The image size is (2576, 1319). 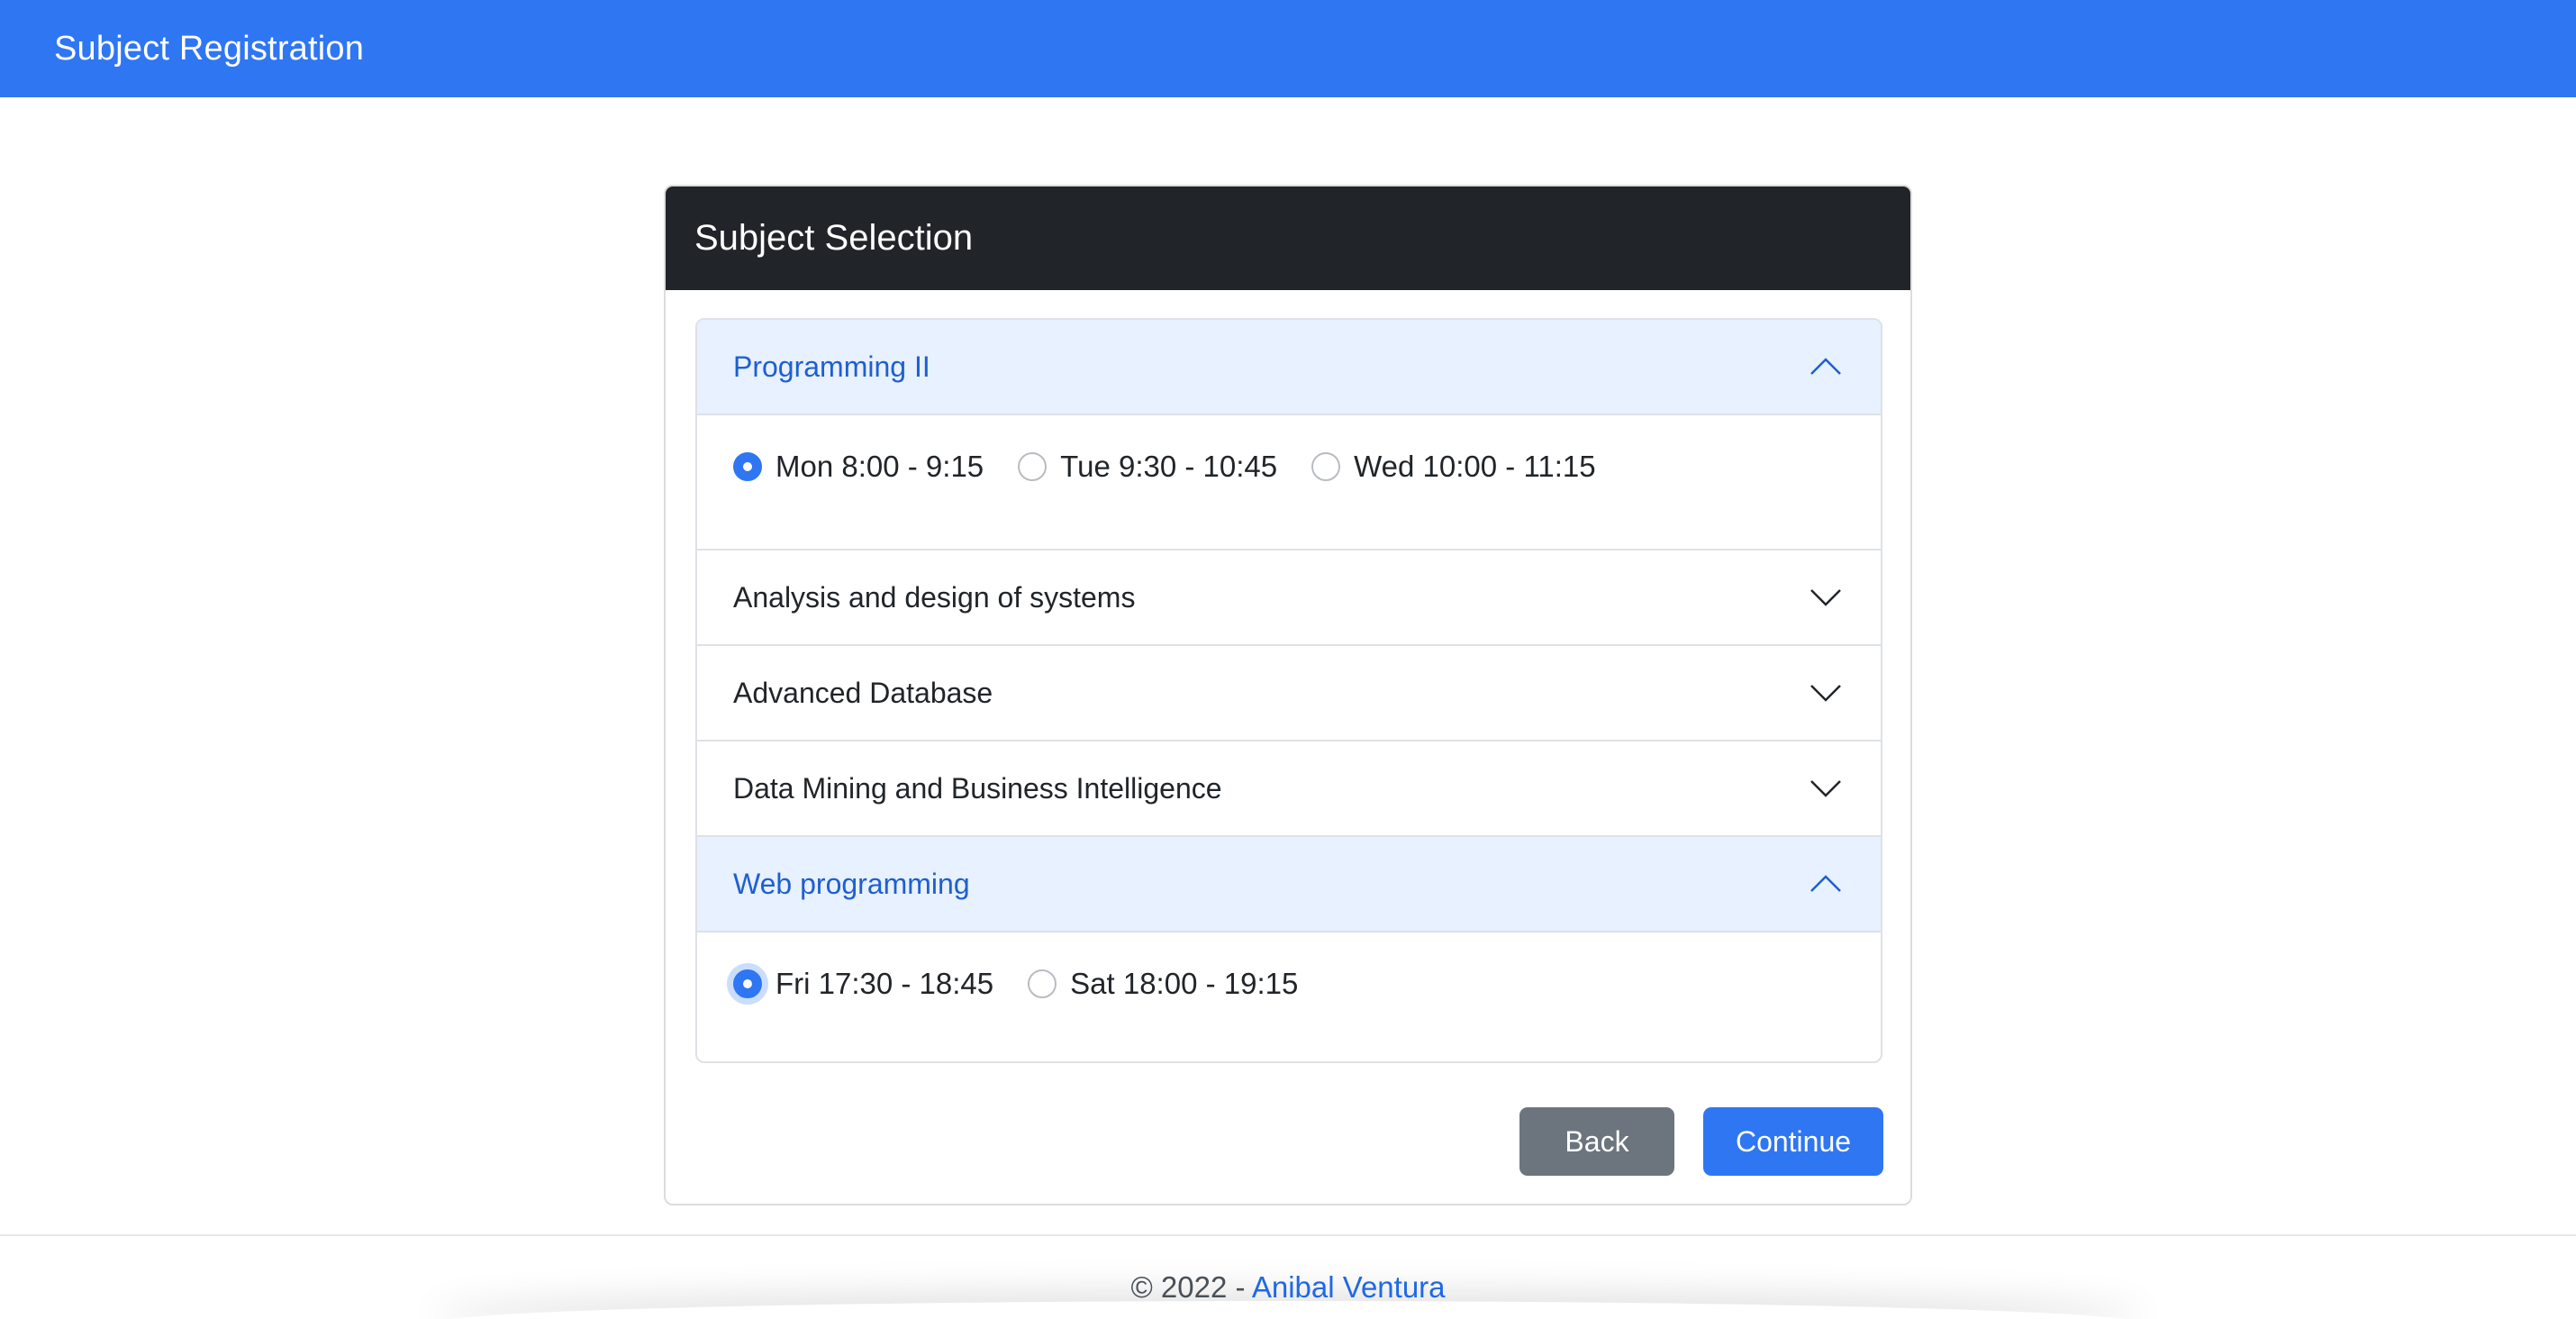 I want to click on author-link: Anibal Ventura, so click(x=1349, y=1287).